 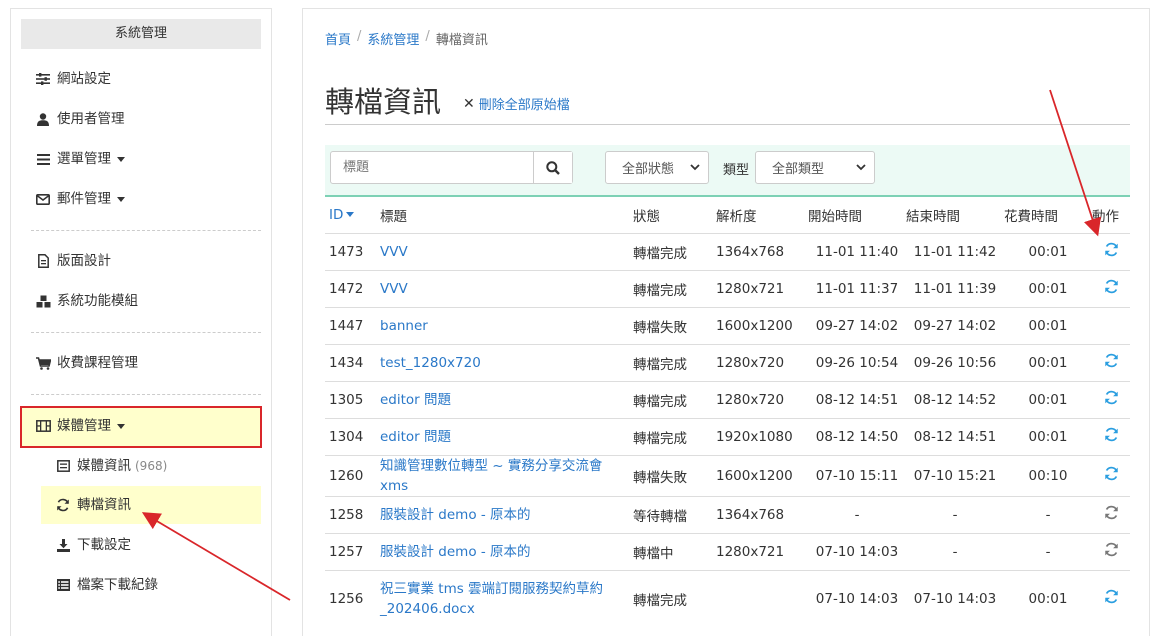 I want to click on cell-end-time: 08-12 14:52, so click(x=955, y=400).